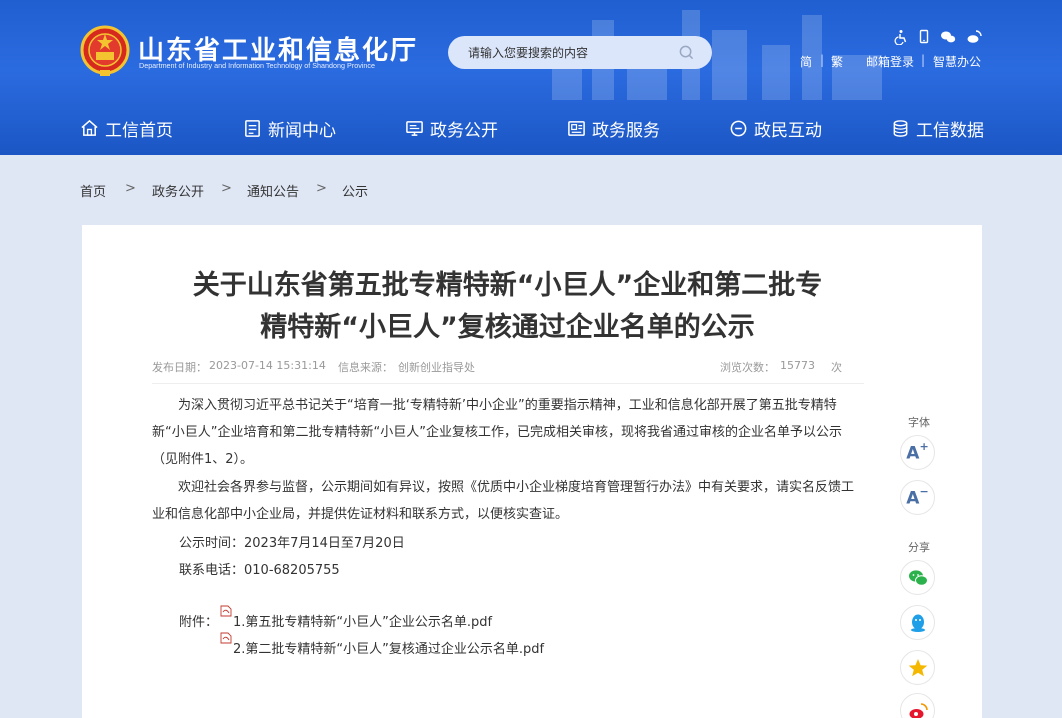  I want to click on mail-login-link: 邮箱登录, so click(890, 61).